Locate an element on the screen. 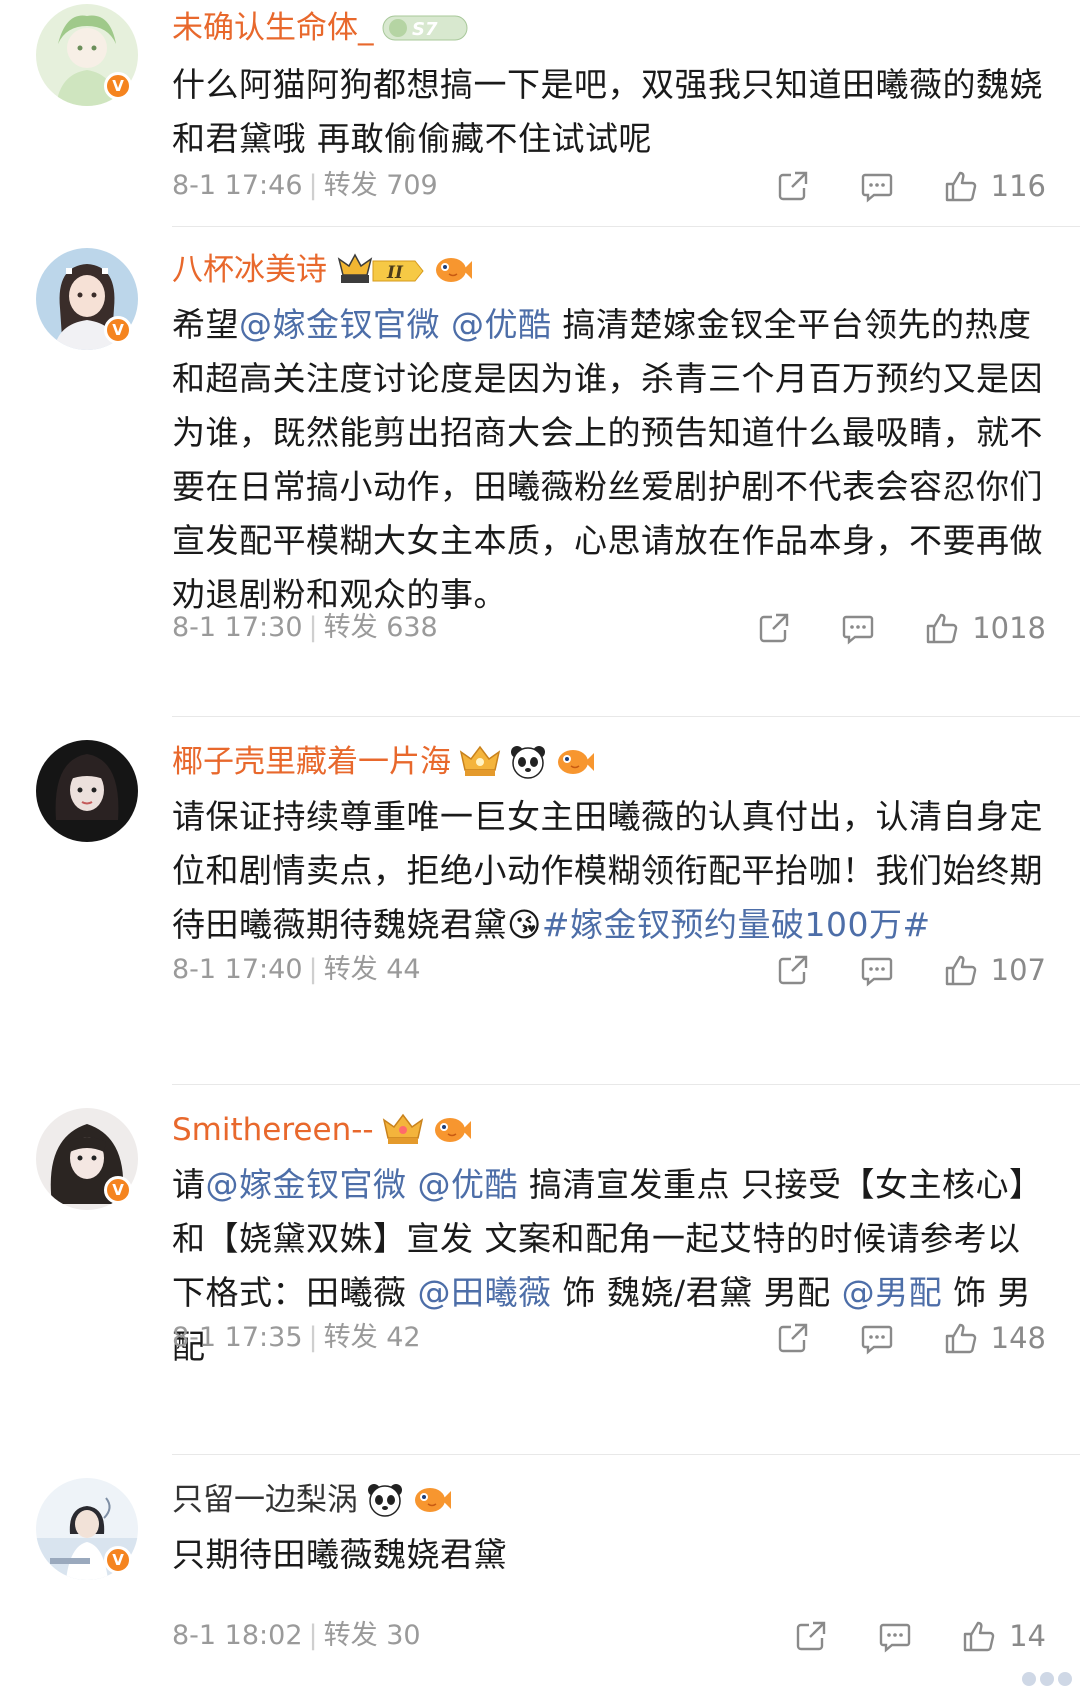 Image resolution: width=1080 pixels, height=1690 pixels. comment-text: 请 is located at coordinates (189, 1184).